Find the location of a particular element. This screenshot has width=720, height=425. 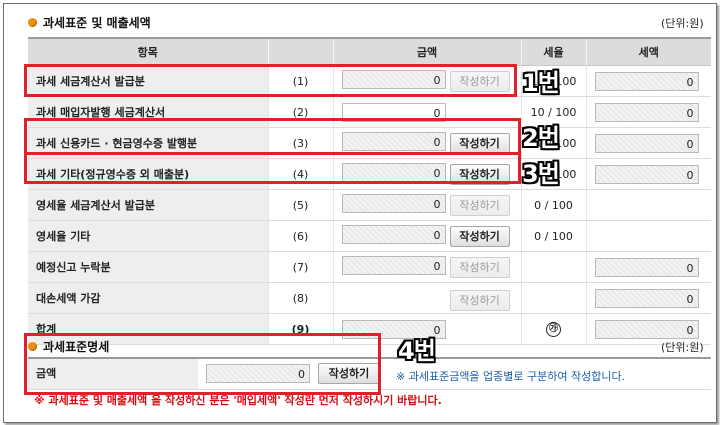

table-row: 영세율 세금계산서 발급분 (5) 0 작성하기 0 / 100 is located at coordinates (369, 205).